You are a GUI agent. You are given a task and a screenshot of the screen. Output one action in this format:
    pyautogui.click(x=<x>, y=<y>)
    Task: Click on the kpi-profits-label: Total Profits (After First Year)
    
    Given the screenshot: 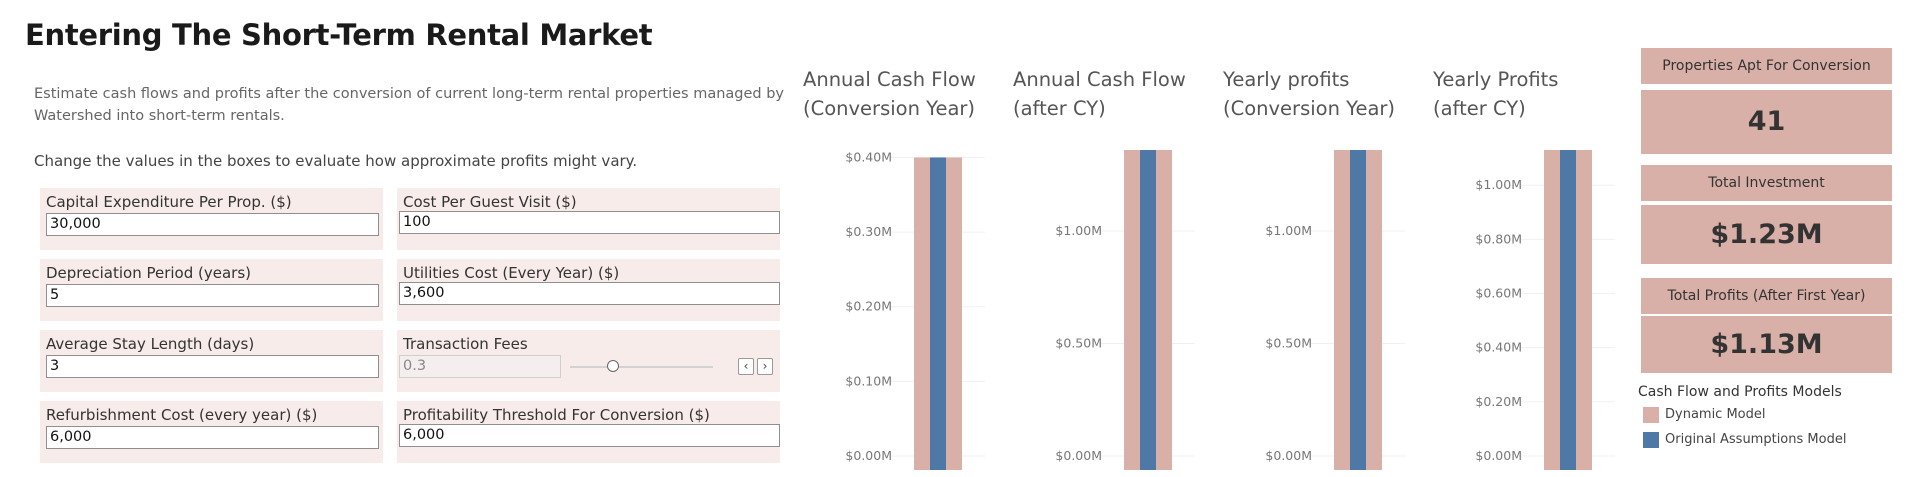 What is the action you would take?
    pyautogui.click(x=1766, y=296)
    